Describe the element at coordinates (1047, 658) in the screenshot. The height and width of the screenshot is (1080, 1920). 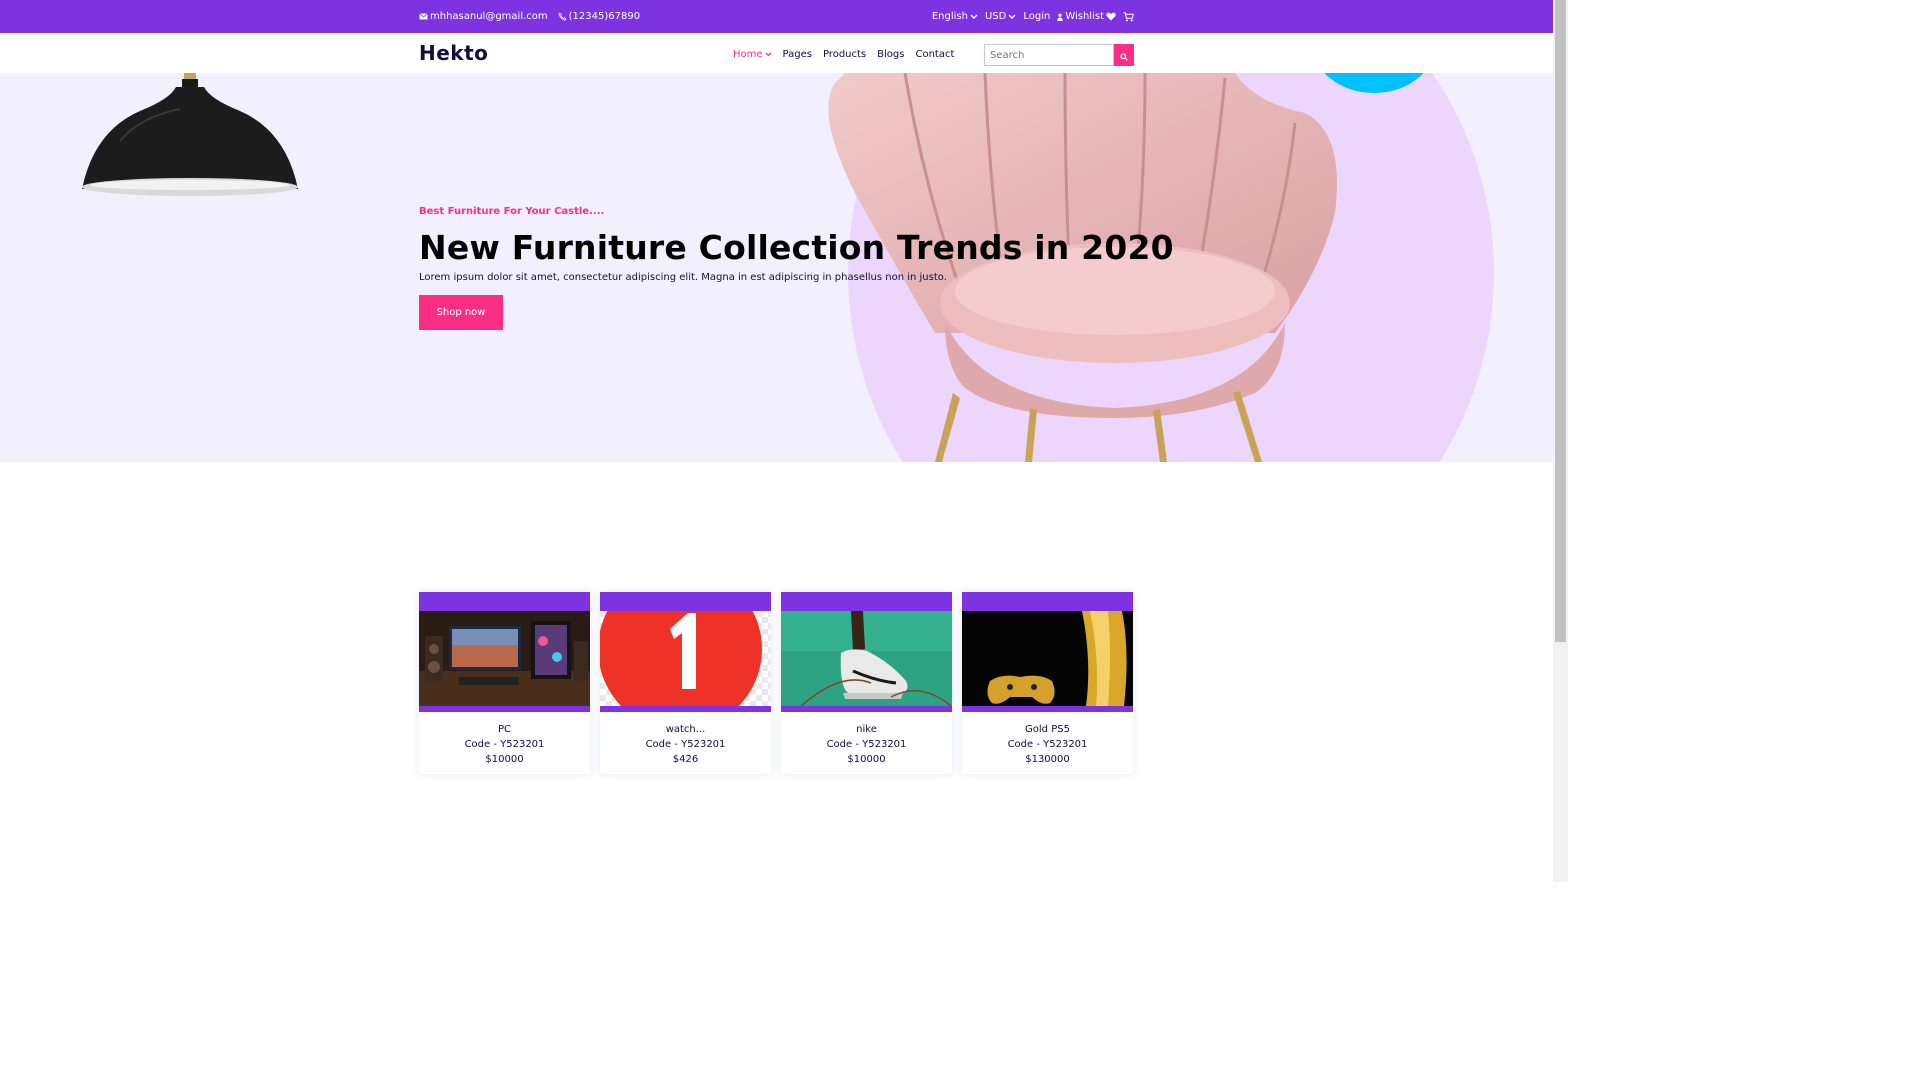
I see `product-image-gold-ps5` at that location.